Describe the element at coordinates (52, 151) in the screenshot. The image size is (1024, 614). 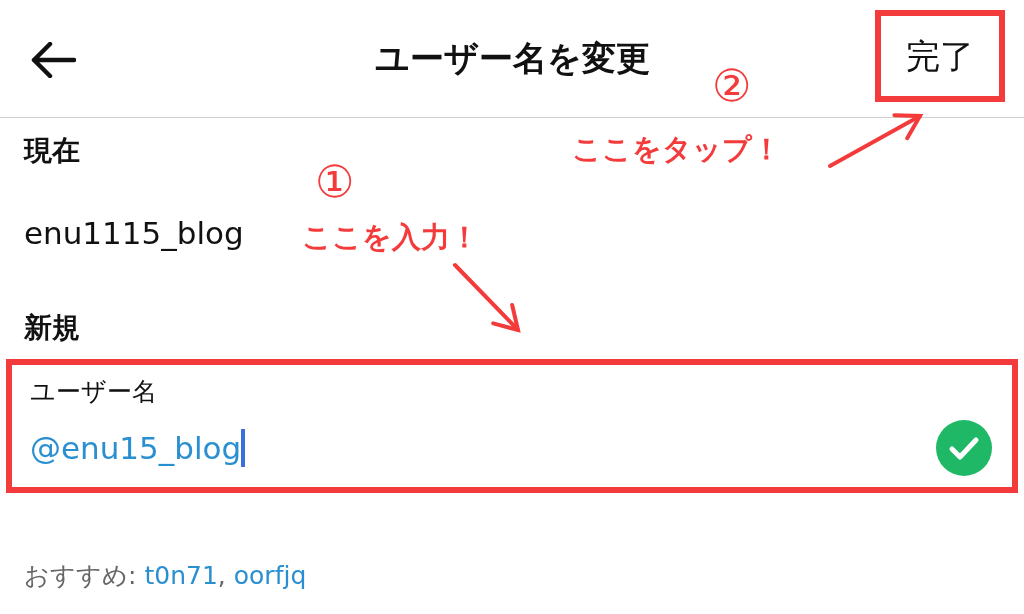
I see `section-heading: 現在` at that location.